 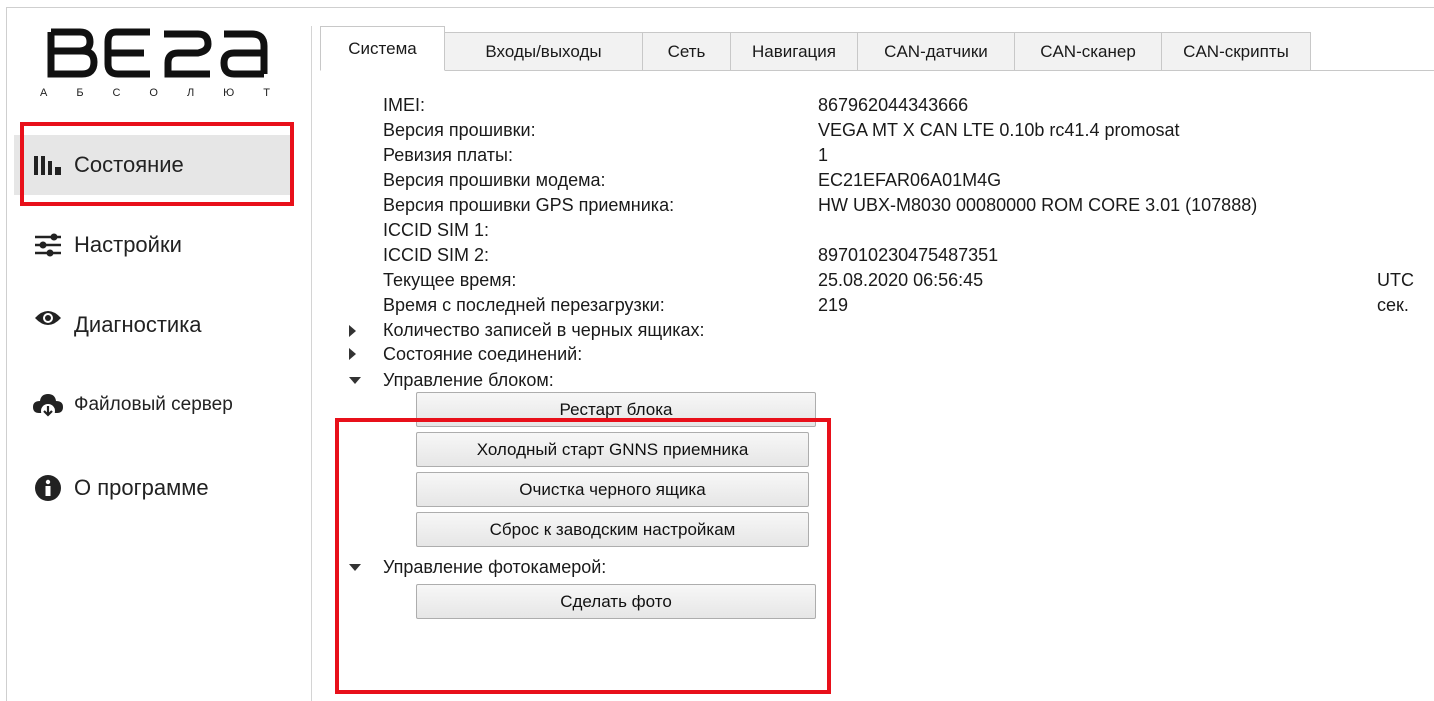 I want to click on sidebar-item-label: Состояние, so click(x=129, y=164).